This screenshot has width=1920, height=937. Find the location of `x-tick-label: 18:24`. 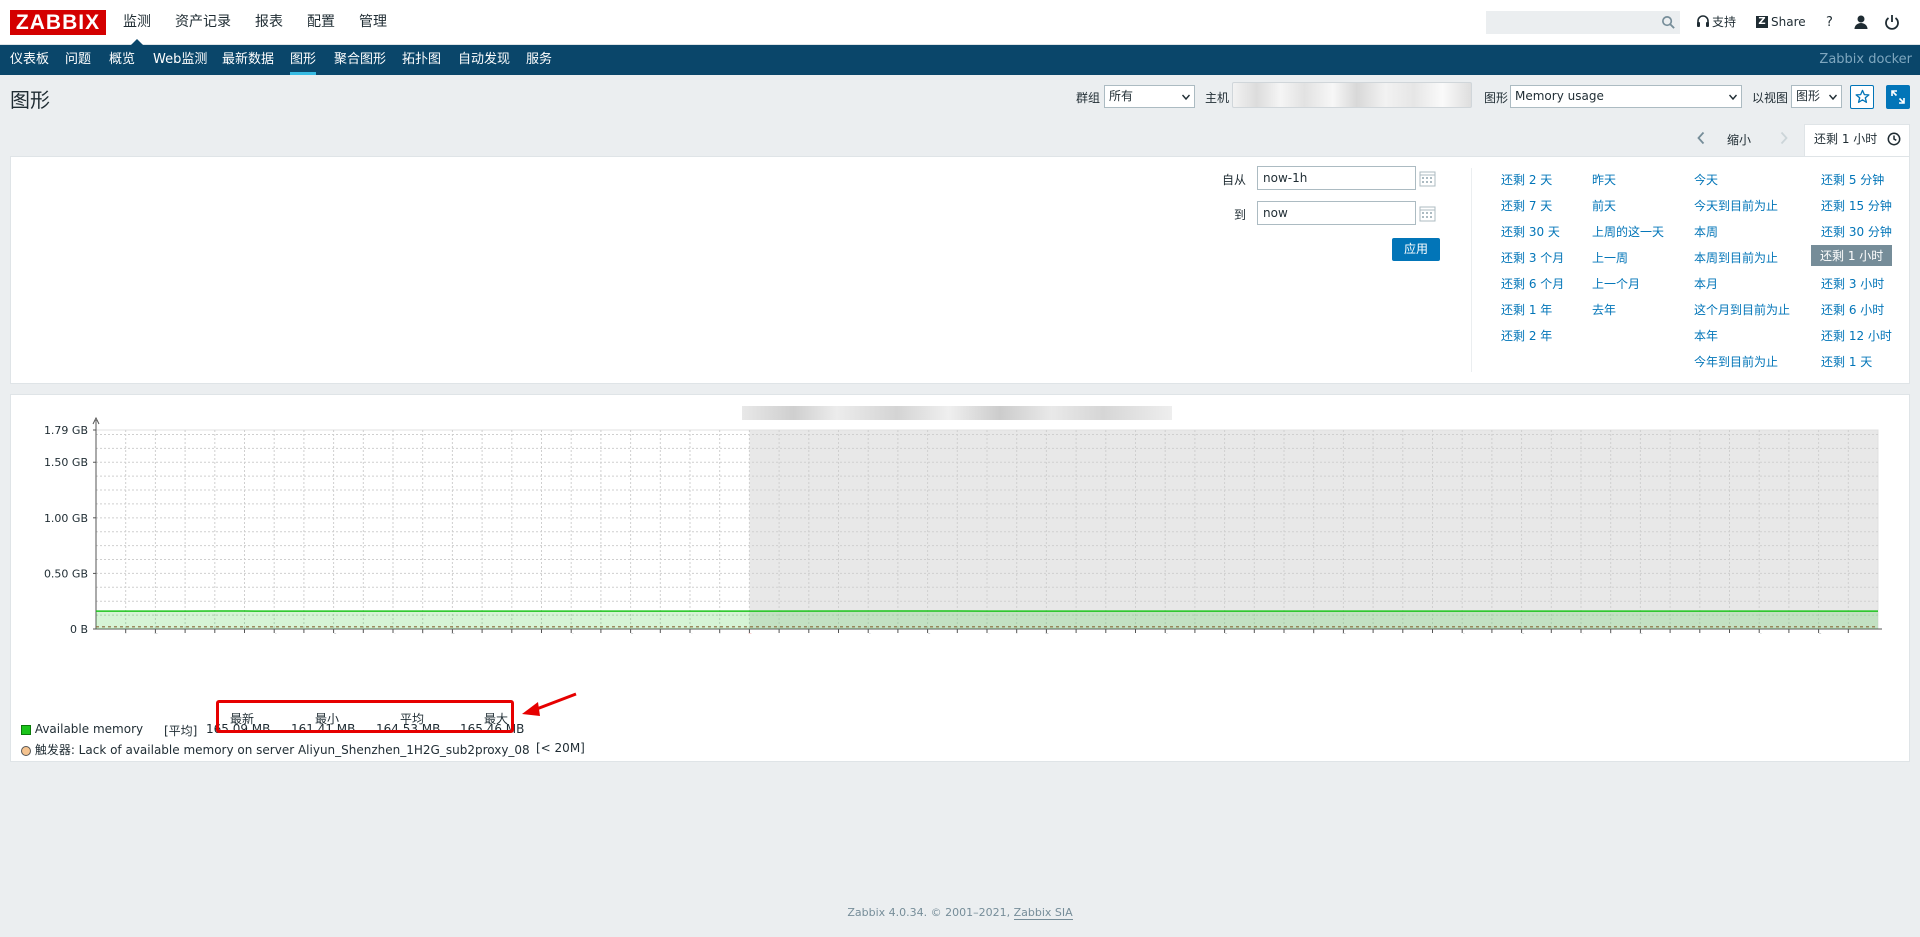

x-tick-label: 18:24 is located at coordinates (1463, 633).